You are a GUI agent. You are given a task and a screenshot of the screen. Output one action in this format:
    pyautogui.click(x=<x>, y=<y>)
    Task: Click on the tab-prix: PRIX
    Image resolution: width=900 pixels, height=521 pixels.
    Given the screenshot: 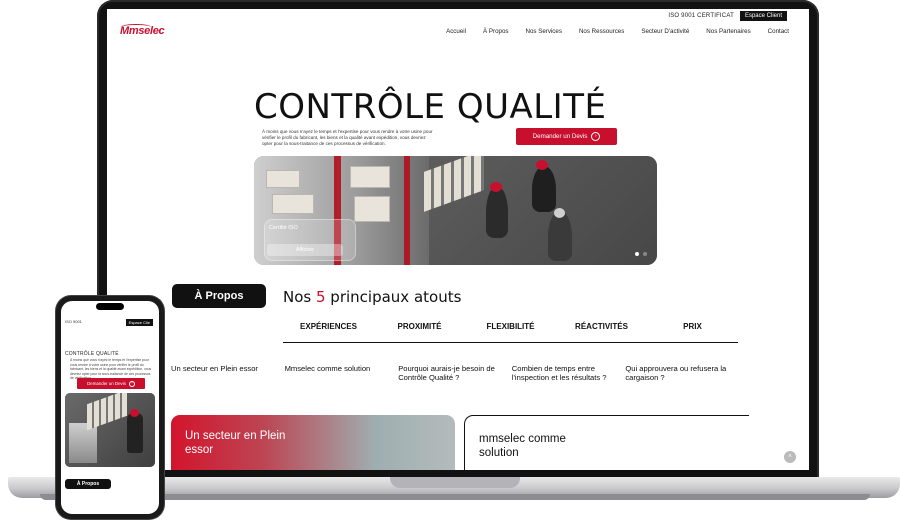 What is the action you would take?
    pyautogui.click(x=692, y=332)
    